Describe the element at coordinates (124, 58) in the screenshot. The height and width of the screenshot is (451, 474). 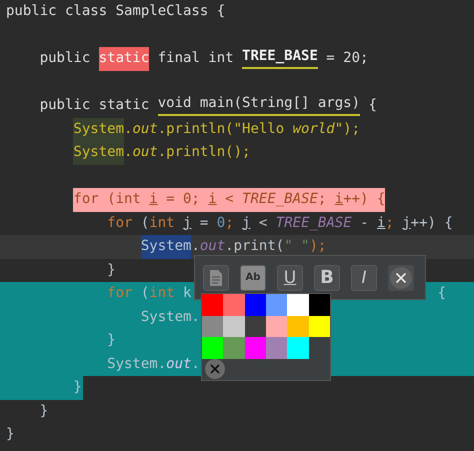
I see `highlighted-keyword: static` at that location.